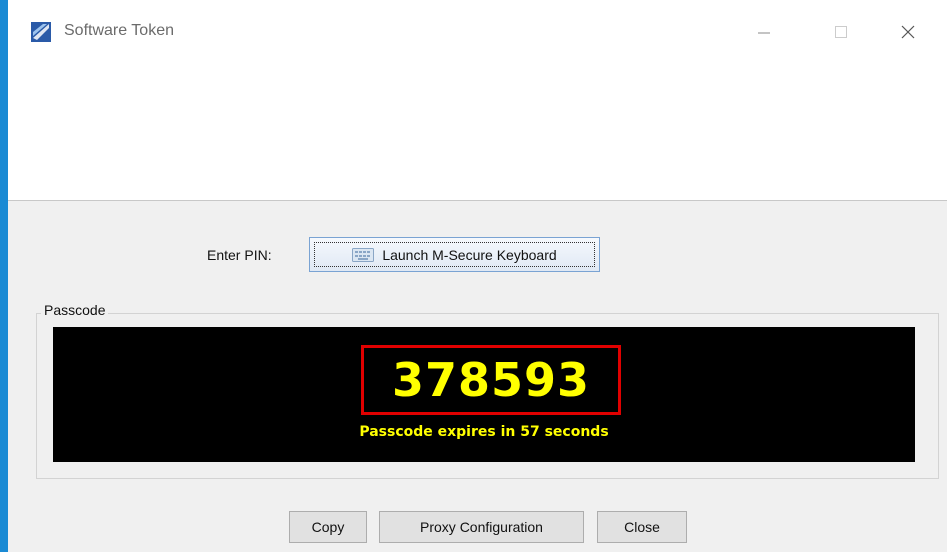 This screenshot has width=949, height=552. I want to click on proxy-configuration-button: Proxy Configuration, so click(481, 527).